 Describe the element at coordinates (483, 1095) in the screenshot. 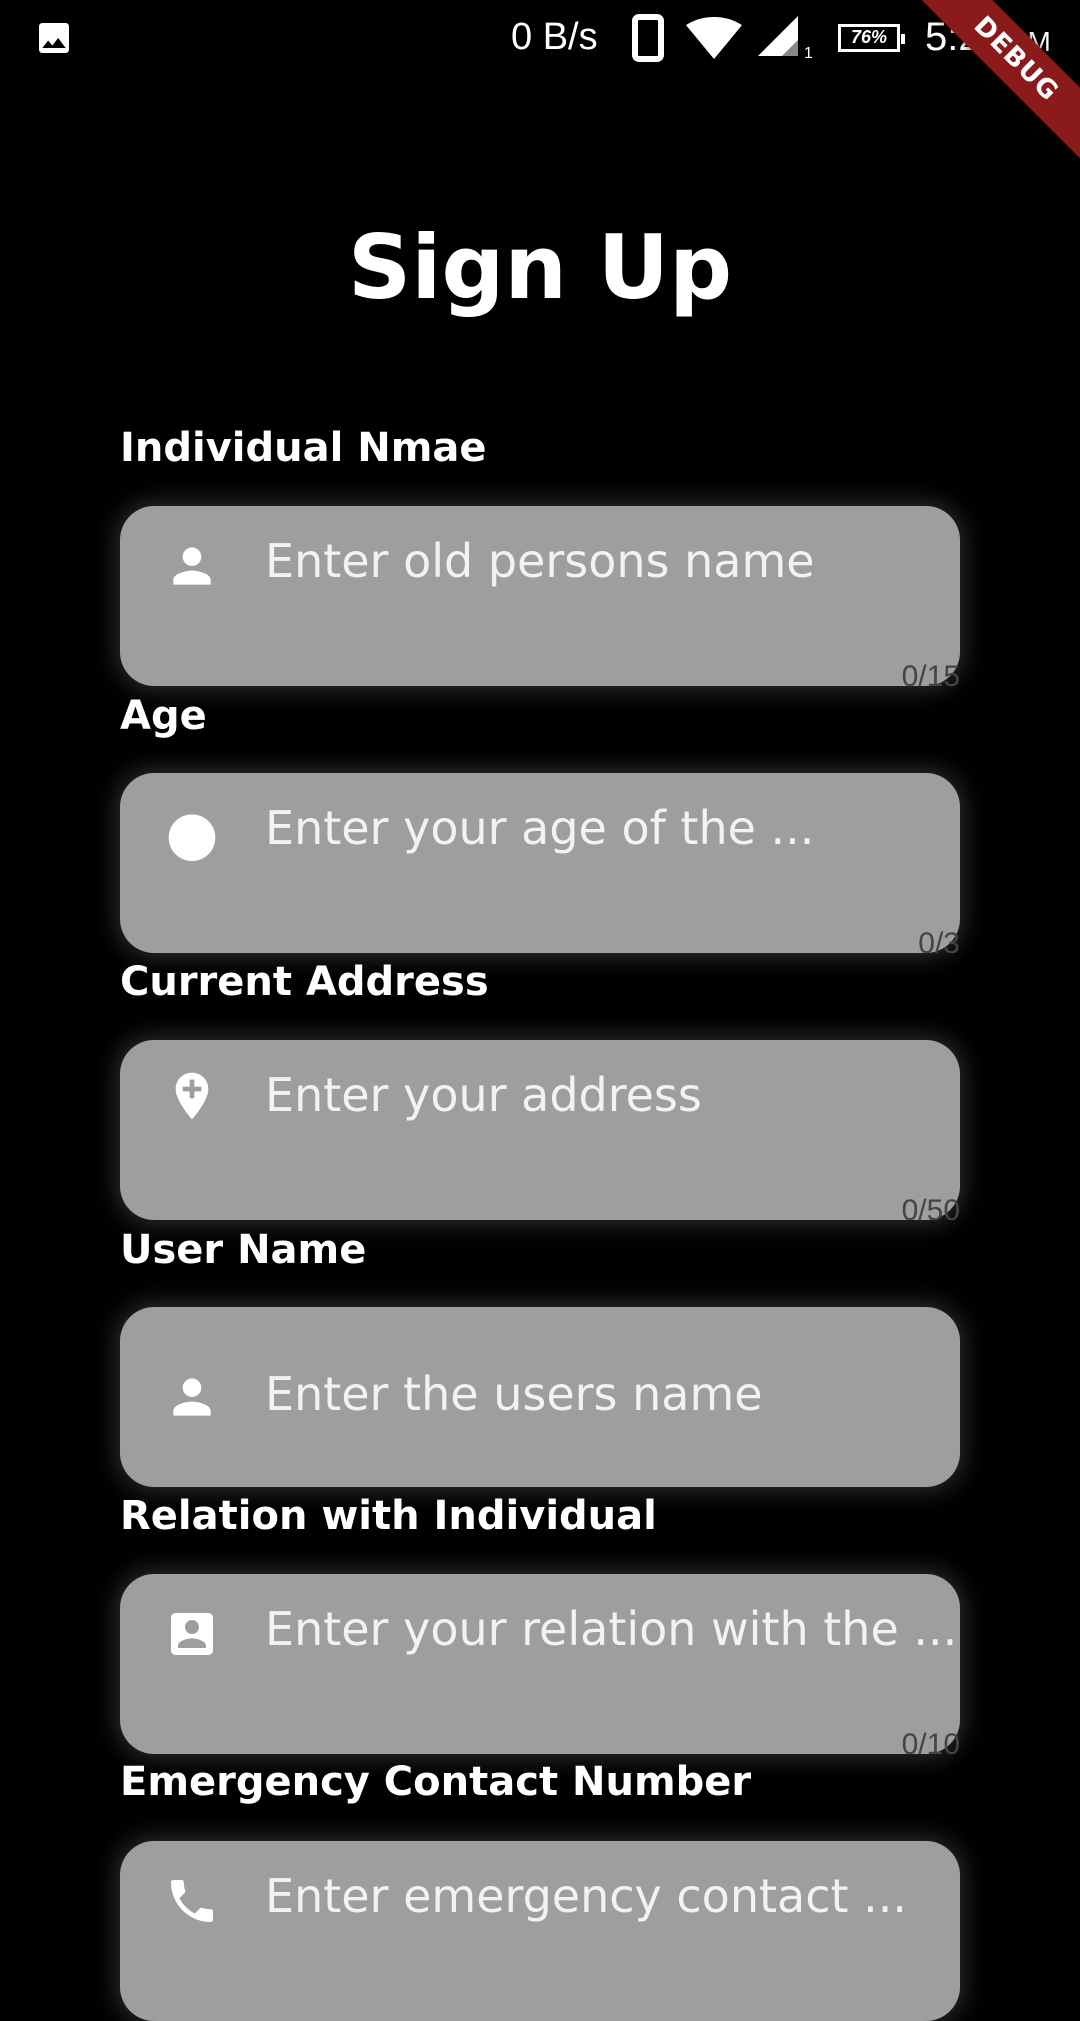

I see `current-address-placeholder: Enter your address` at that location.